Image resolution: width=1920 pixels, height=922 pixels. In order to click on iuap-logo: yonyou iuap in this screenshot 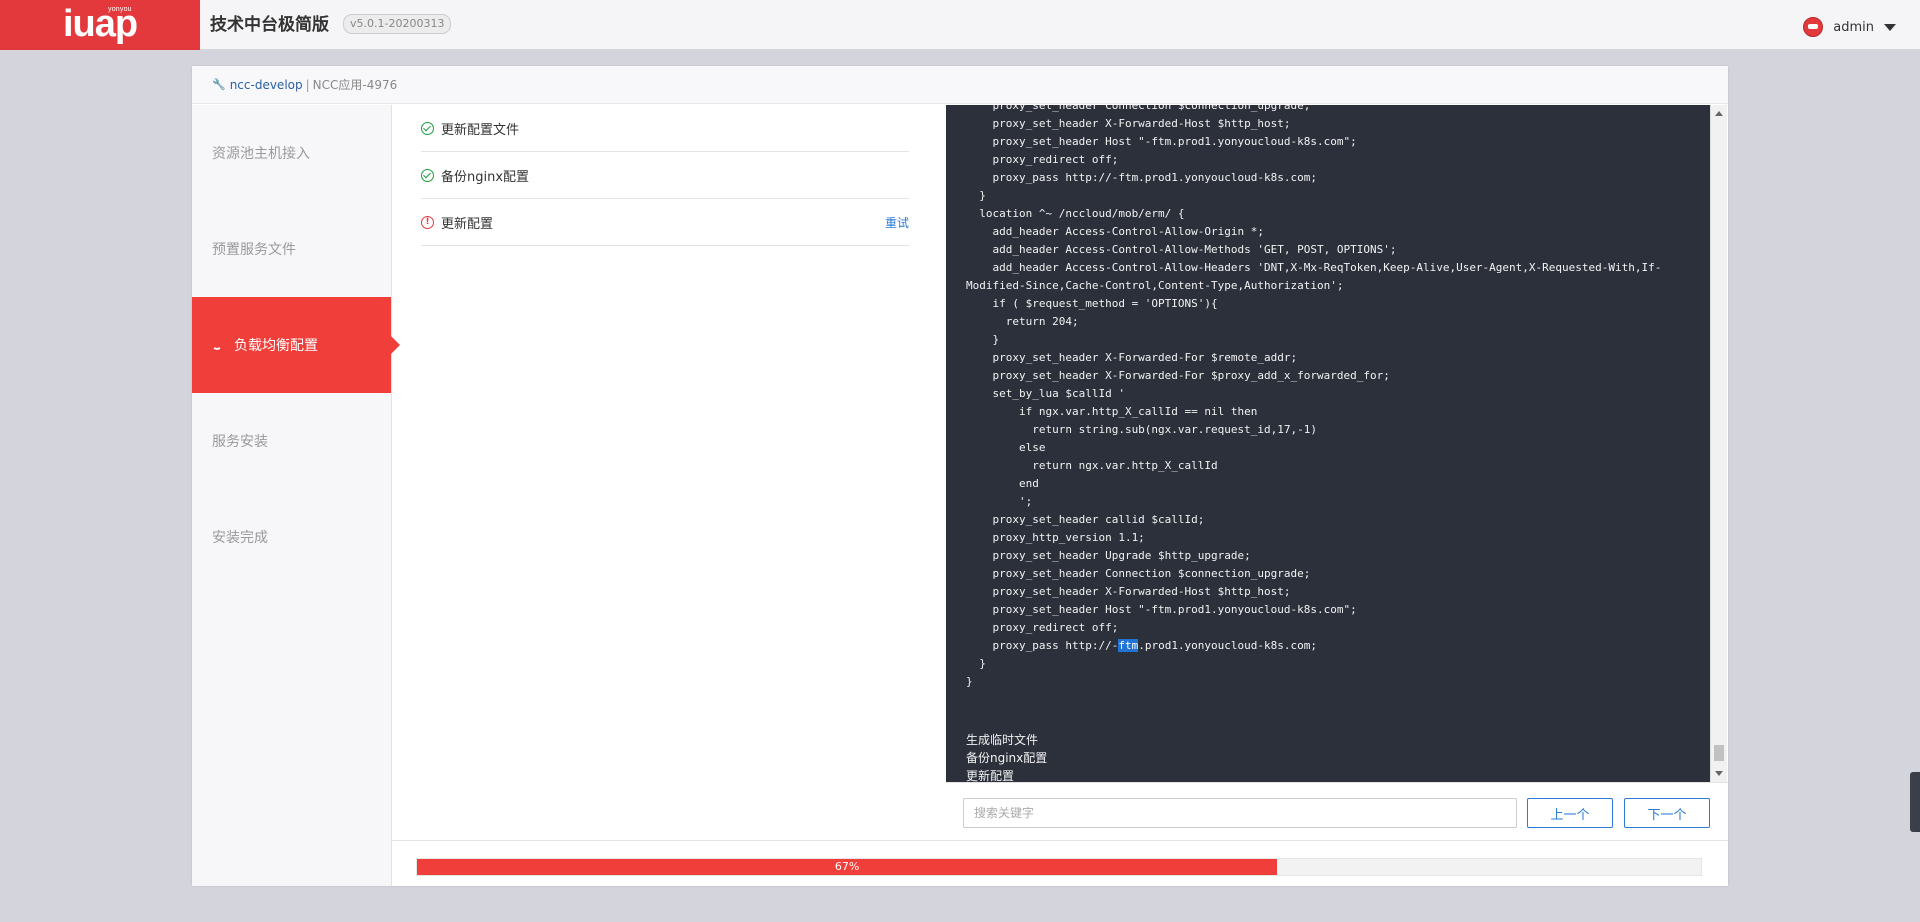, I will do `click(100, 25)`.